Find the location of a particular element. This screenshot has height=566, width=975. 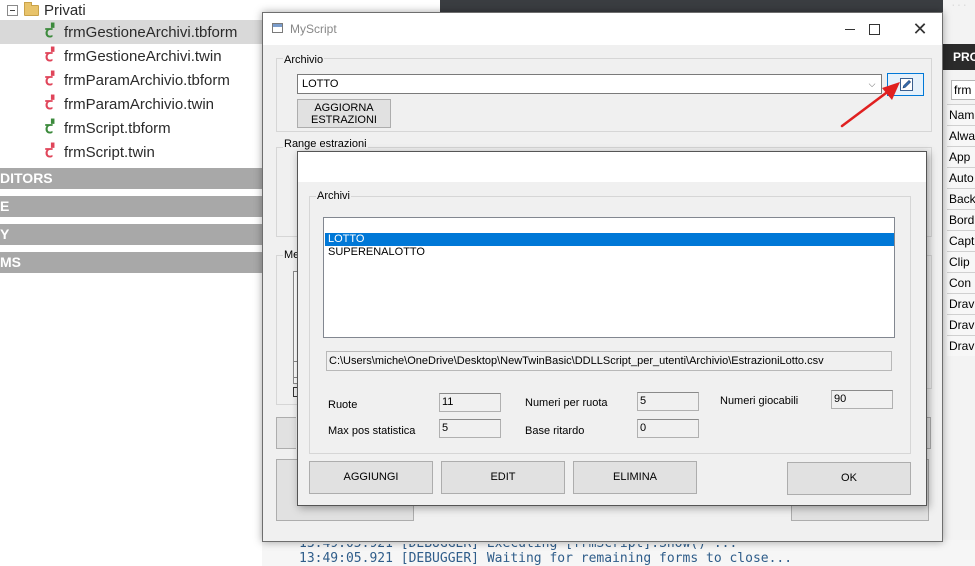

section-header: DITORS is located at coordinates (131, 178).